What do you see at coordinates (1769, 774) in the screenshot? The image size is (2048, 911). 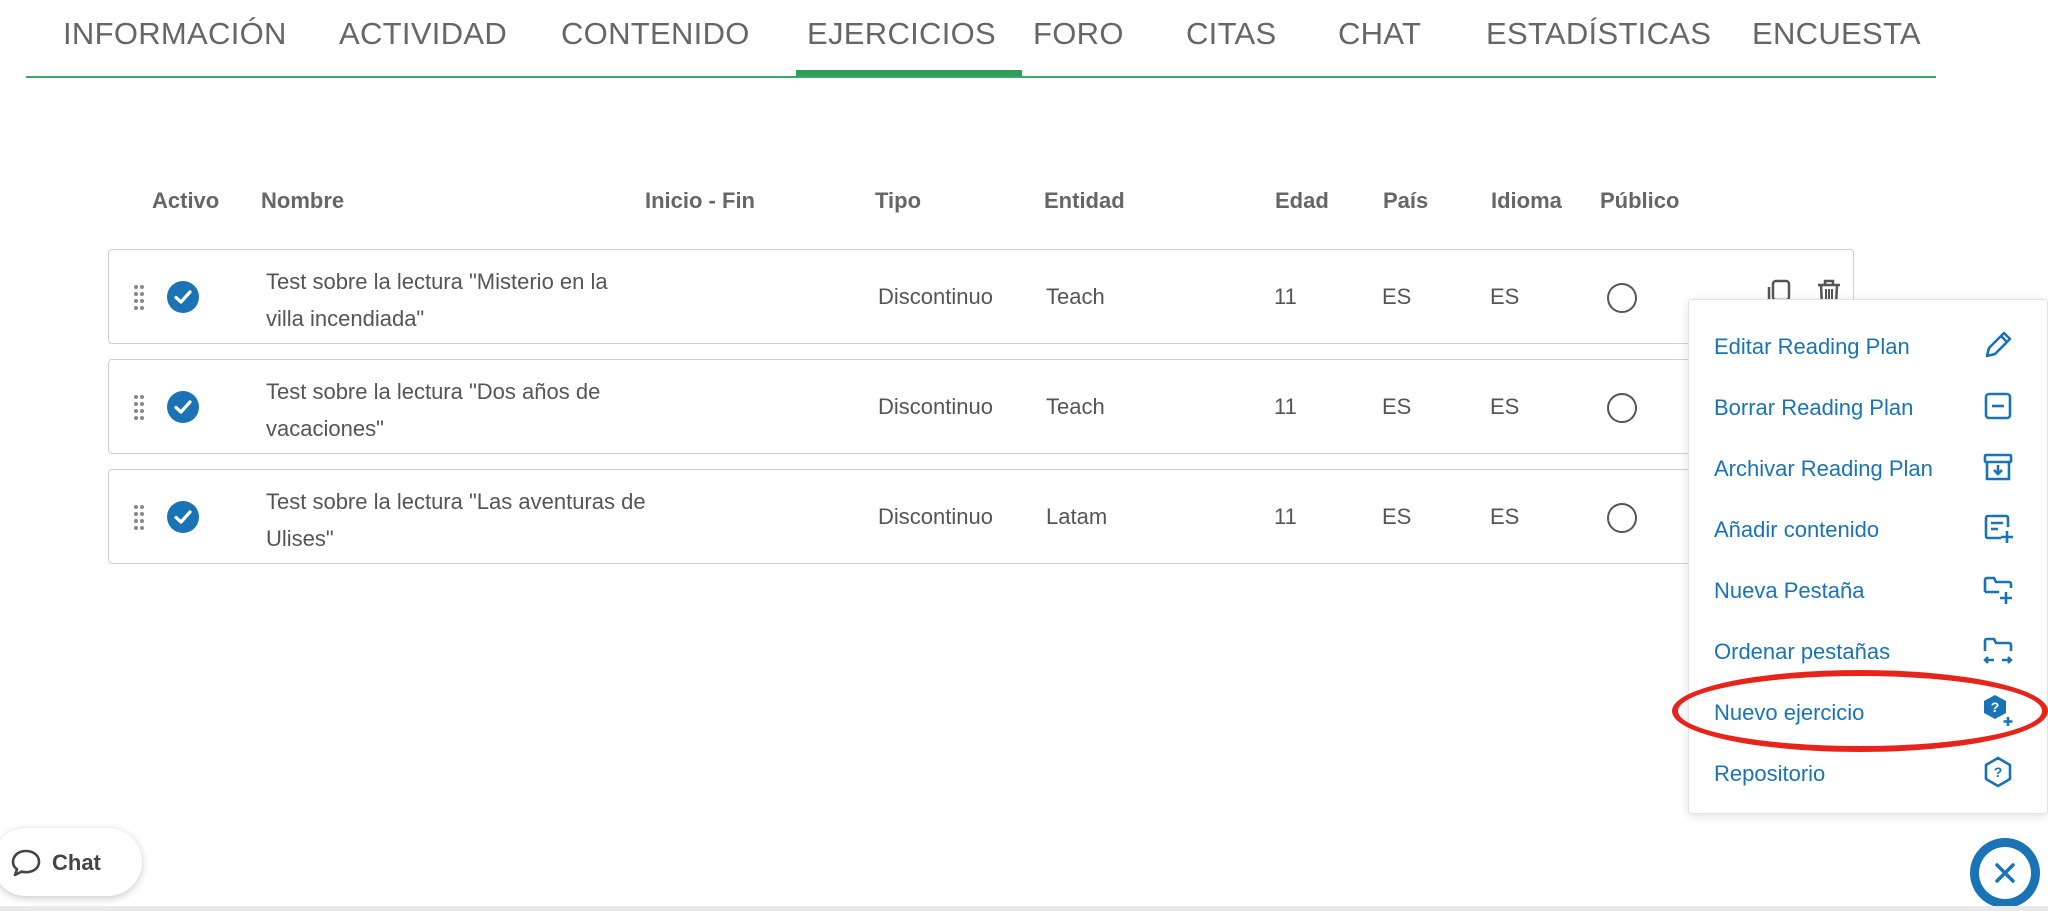 I see `menu-item-repository: Repositorio` at bounding box center [1769, 774].